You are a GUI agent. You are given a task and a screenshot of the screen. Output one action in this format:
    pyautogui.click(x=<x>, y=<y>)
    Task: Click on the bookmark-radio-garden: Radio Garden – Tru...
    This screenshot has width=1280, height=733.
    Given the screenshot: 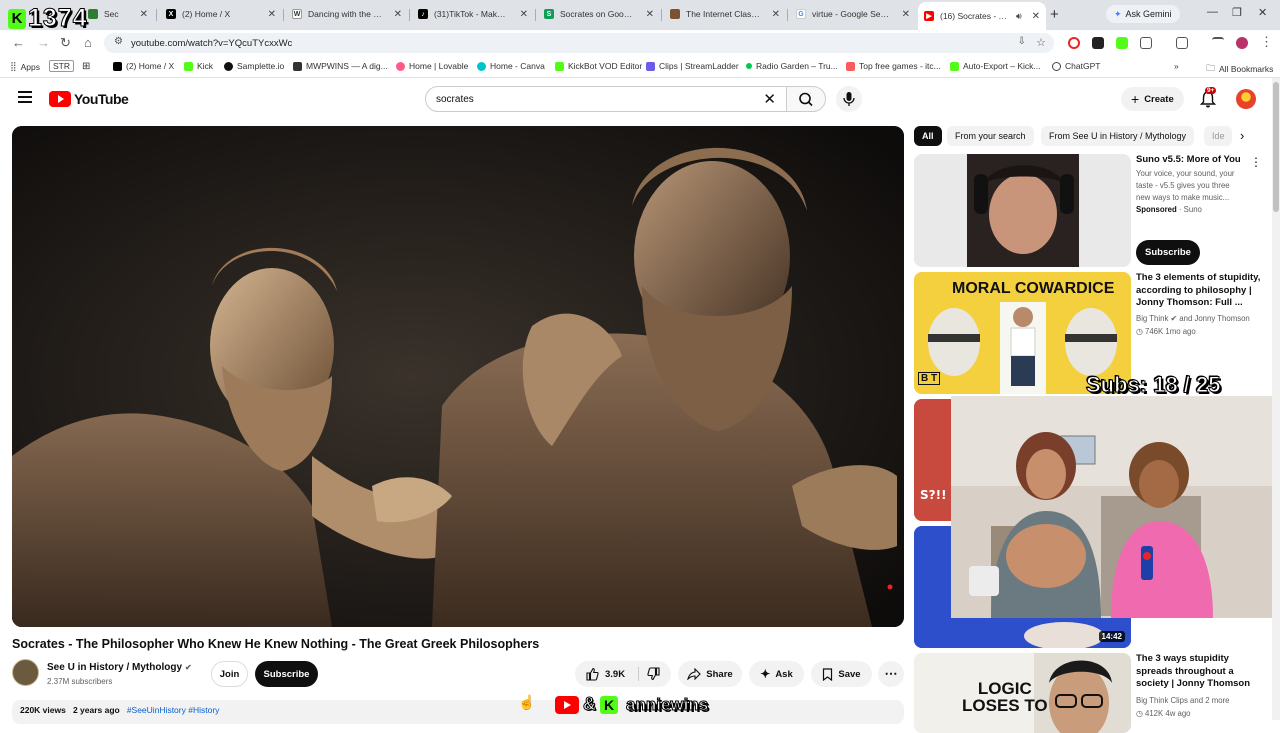 What is the action you would take?
    pyautogui.click(x=792, y=66)
    